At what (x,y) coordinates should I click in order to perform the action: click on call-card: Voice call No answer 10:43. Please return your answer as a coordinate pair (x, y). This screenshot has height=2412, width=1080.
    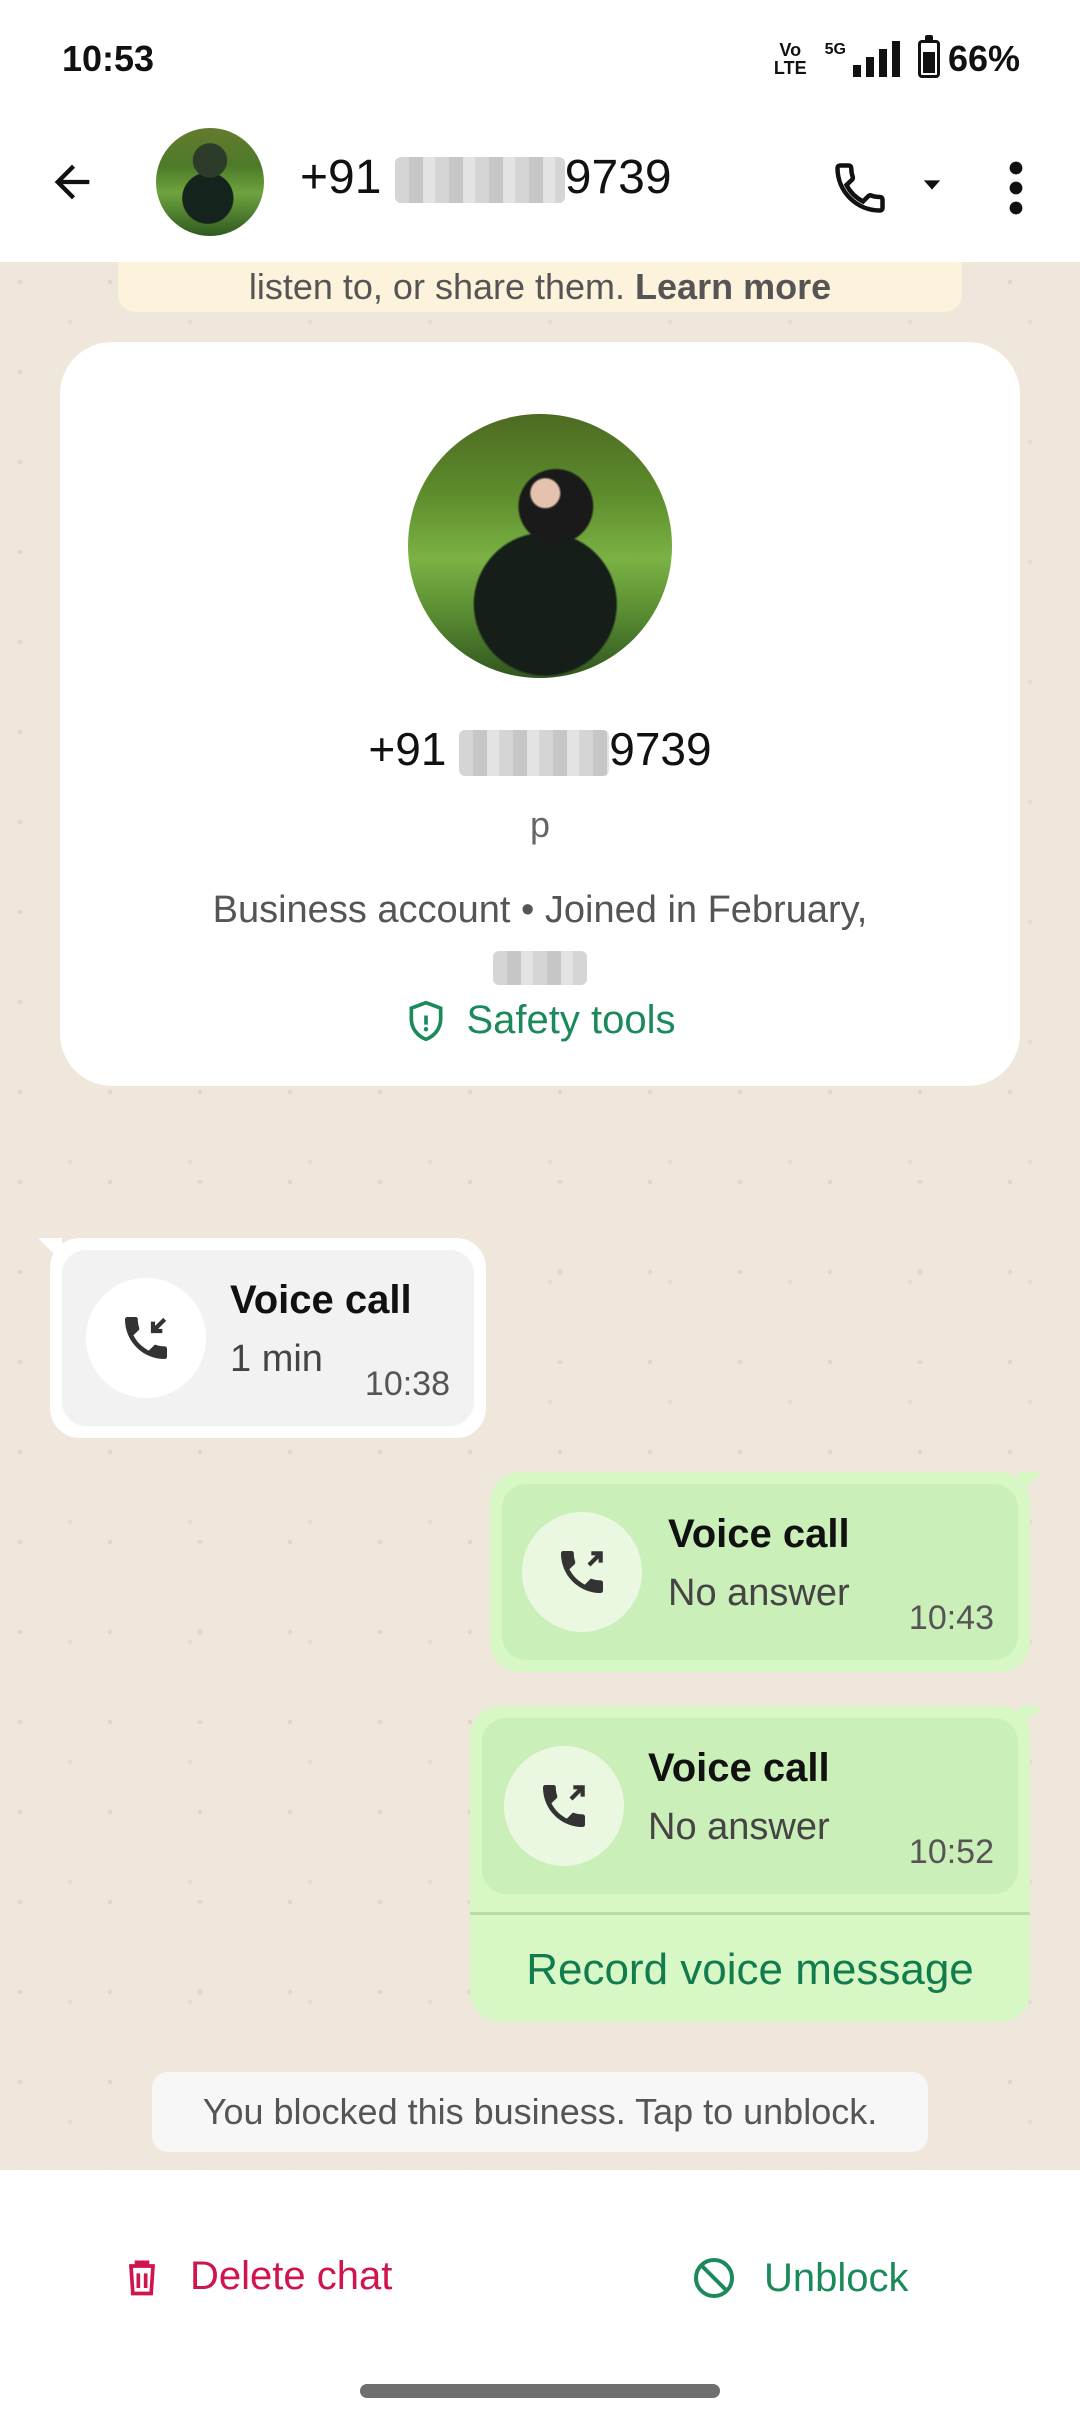
    Looking at the image, I should click on (760, 1572).